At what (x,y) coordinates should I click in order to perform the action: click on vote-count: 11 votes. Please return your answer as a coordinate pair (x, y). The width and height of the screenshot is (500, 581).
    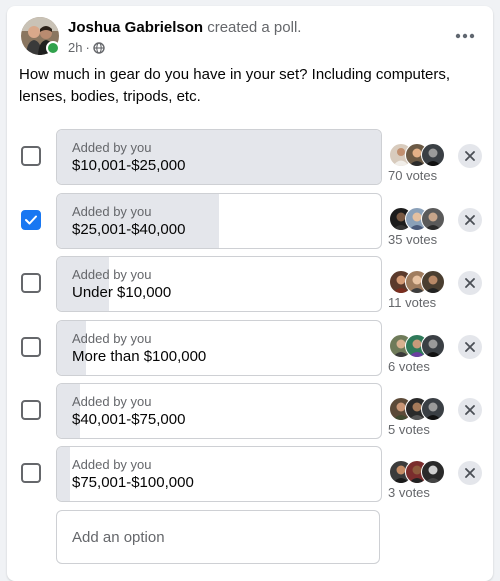
    Looking at the image, I should click on (412, 303).